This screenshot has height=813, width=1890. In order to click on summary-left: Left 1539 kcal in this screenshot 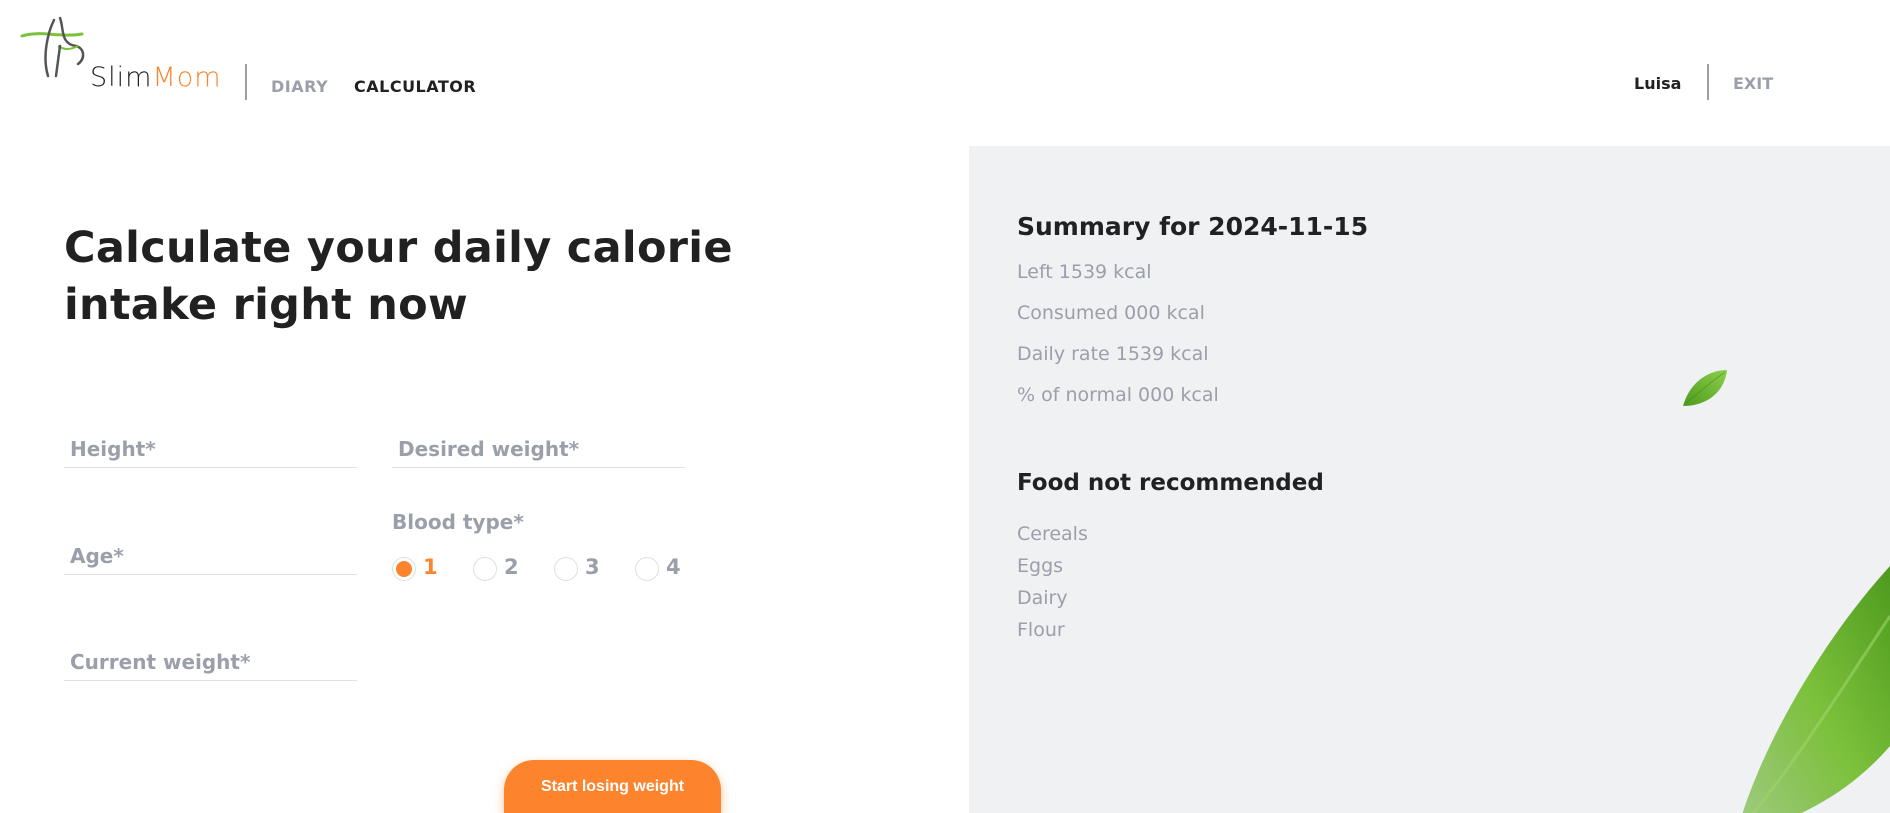, I will do `click(1084, 272)`.